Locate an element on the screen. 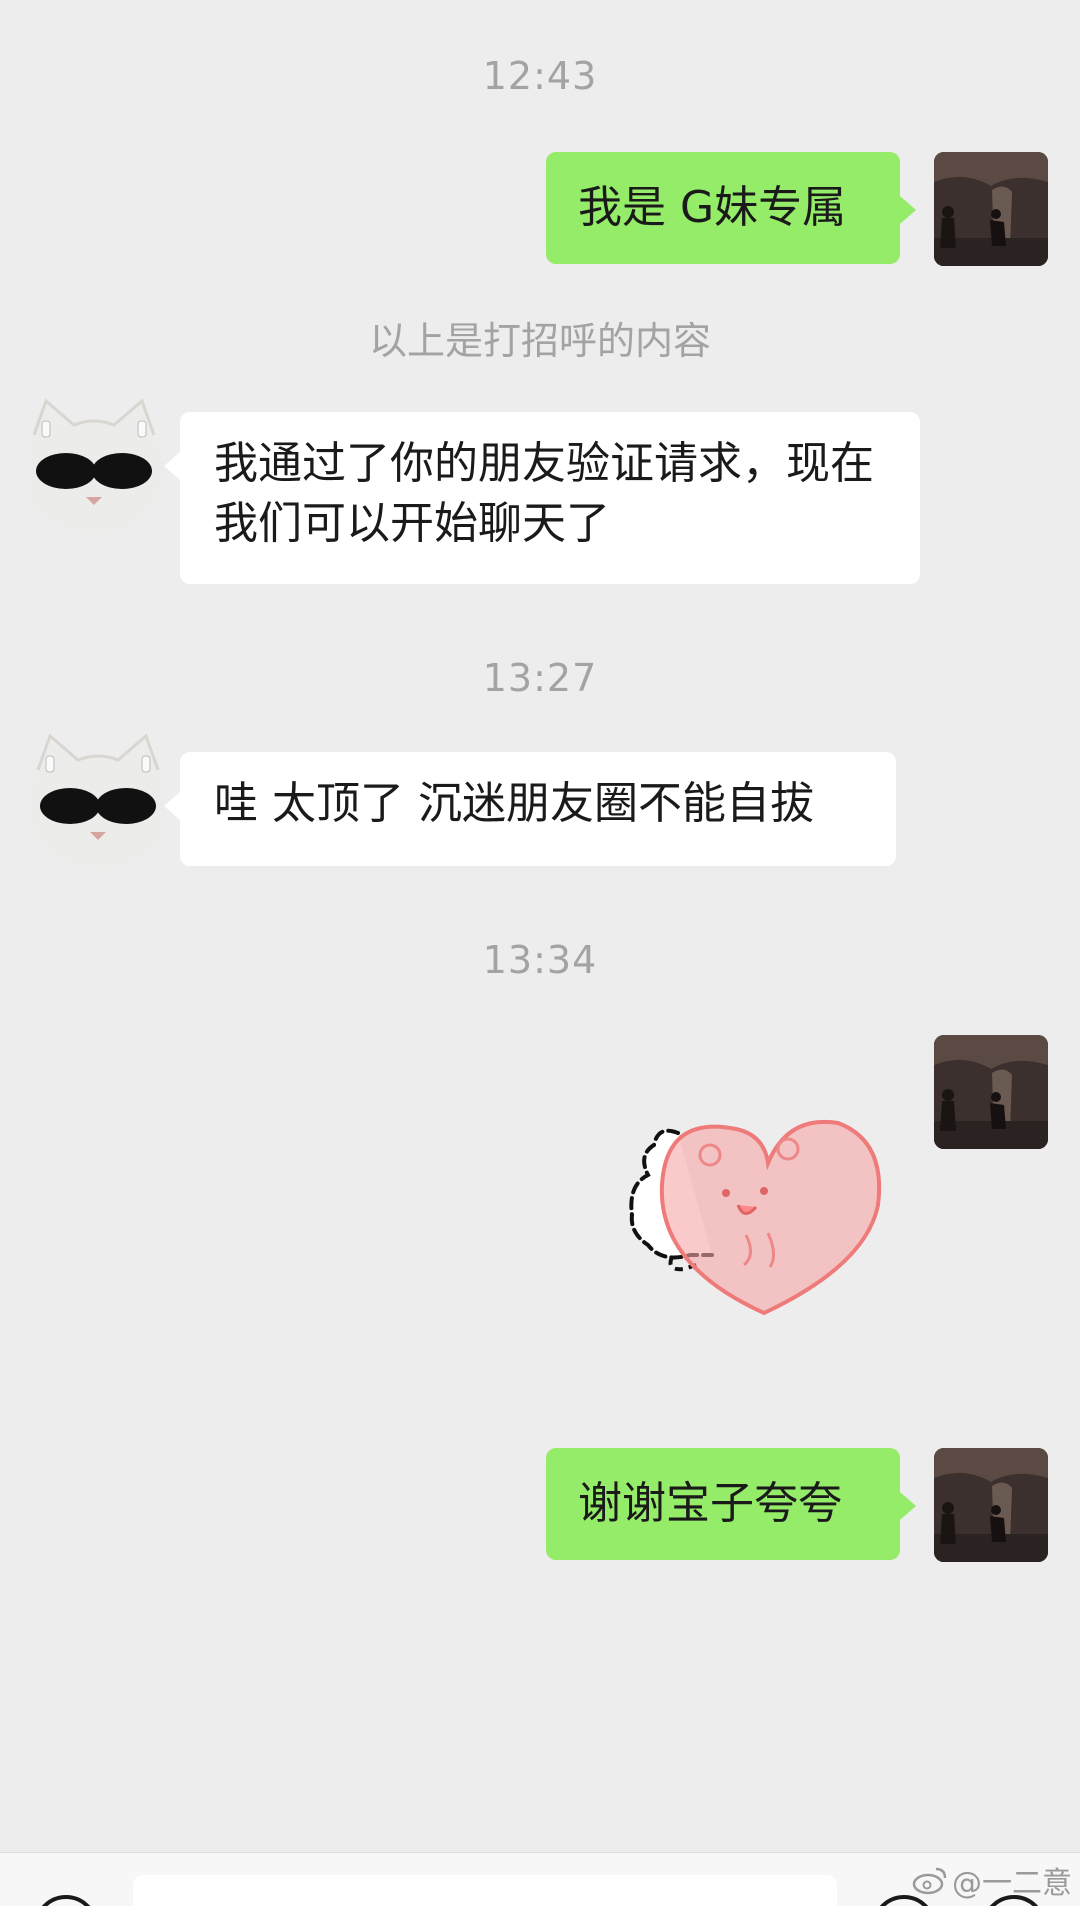 Image resolution: width=1080 pixels, height=1906 pixels. watermark: @一二意 is located at coordinates (992, 1880).